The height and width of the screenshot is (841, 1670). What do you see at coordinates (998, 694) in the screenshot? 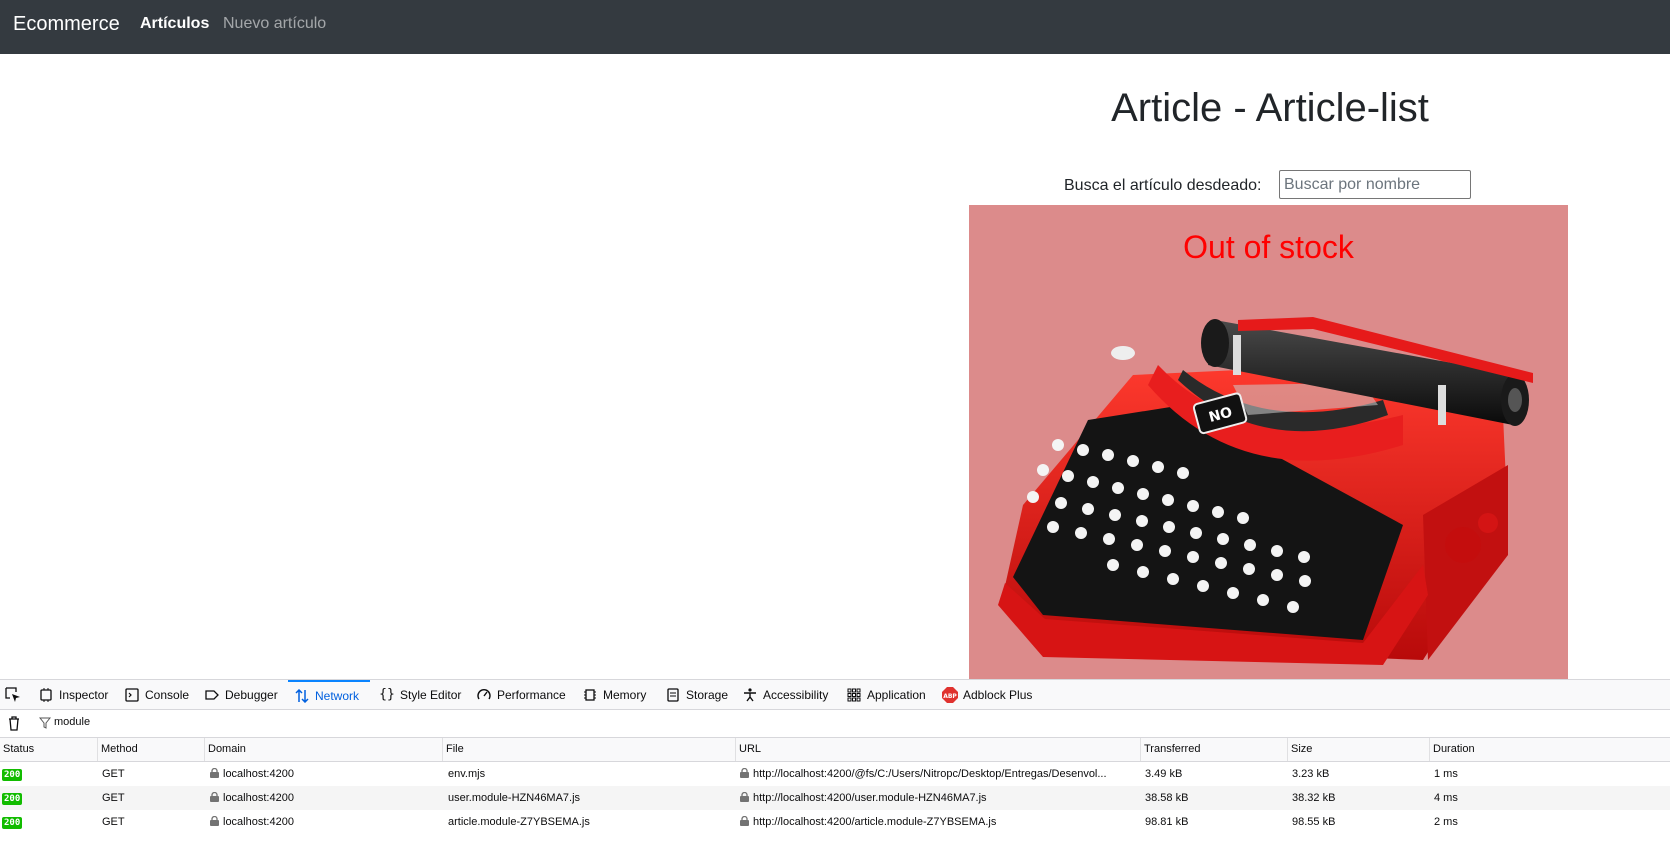
I see `tab-adblock-plus-label: Adblock Plus` at bounding box center [998, 694].